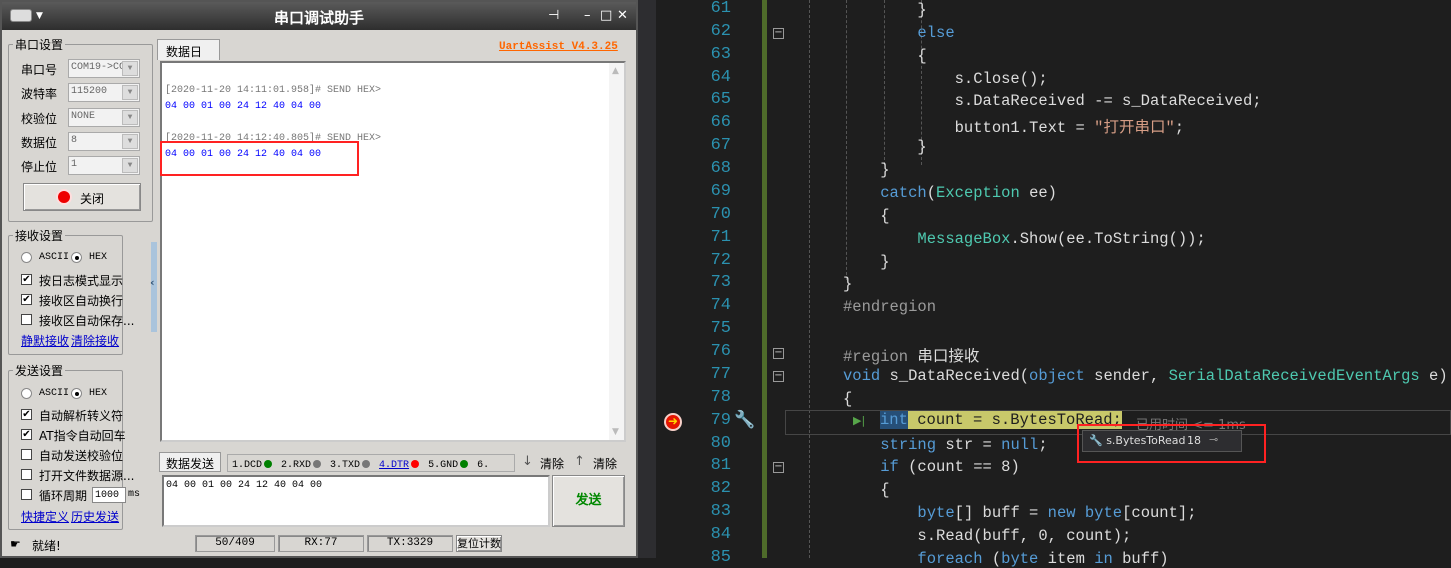 The image size is (1451, 568). I want to click on code-token: void, so click(862, 375).